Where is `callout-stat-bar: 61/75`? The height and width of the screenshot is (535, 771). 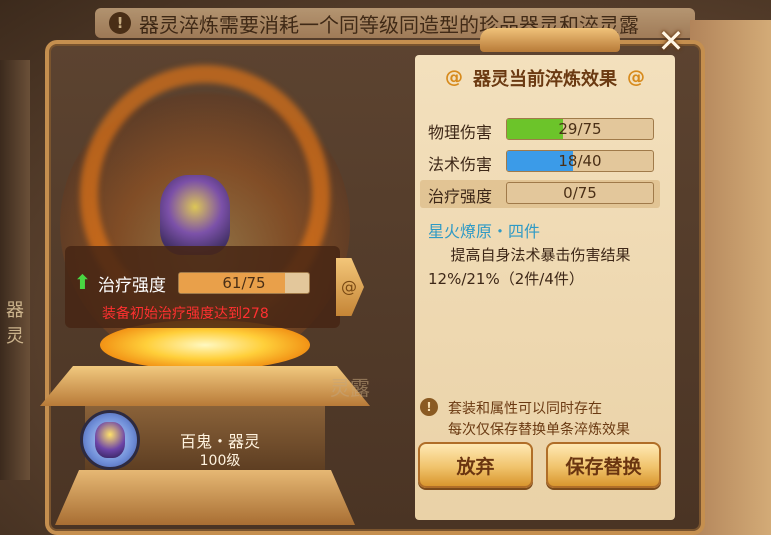 callout-stat-bar: 61/75 is located at coordinates (244, 283).